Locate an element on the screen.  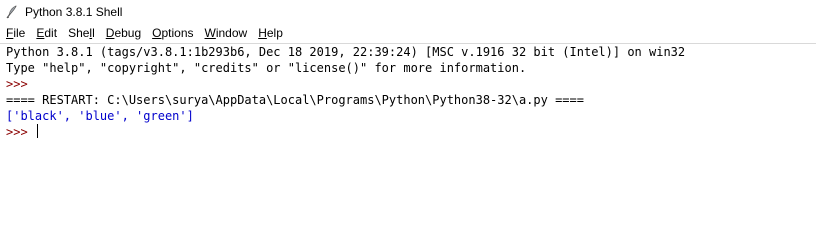
menu-file: File is located at coordinates (15, 33).